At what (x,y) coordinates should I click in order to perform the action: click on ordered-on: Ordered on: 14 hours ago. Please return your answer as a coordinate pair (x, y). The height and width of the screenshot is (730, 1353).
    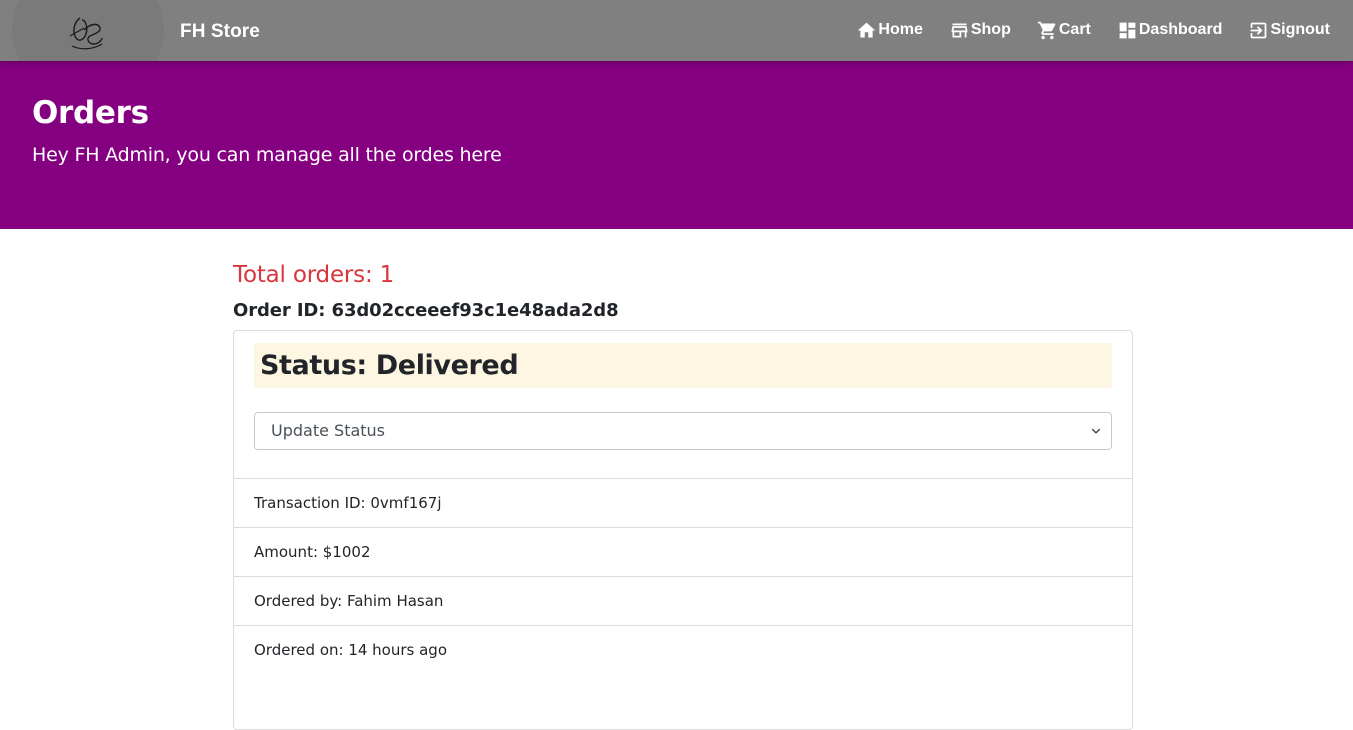
    Looking at the image, I should click on (683, 649).